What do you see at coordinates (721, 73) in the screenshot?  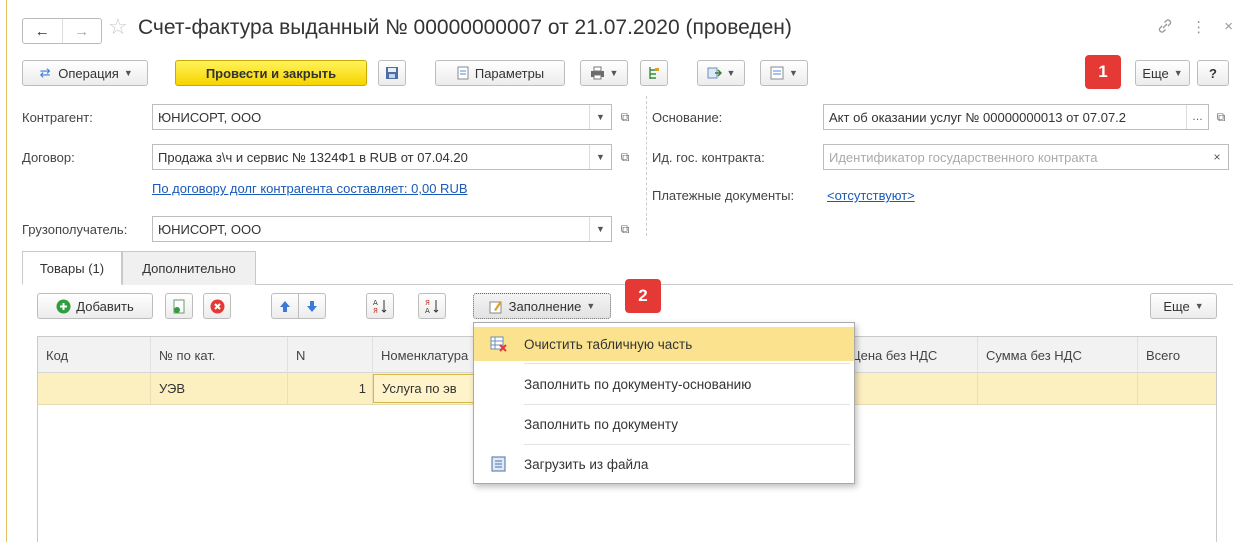 I see `create-based-on-button: ▼` at bounding box center [721, 73].